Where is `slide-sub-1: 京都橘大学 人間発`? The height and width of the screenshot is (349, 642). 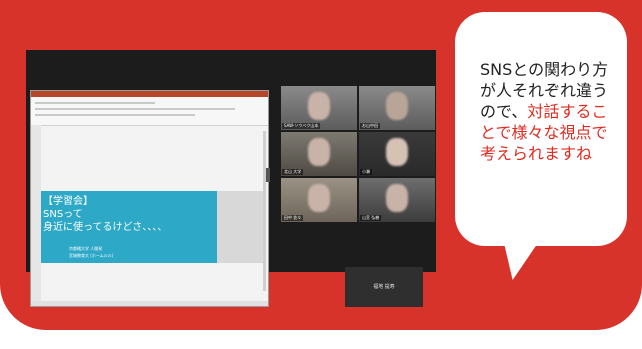 slide-sub-1: 京都橘大学 人間発 is located at coordinates (86, 248).